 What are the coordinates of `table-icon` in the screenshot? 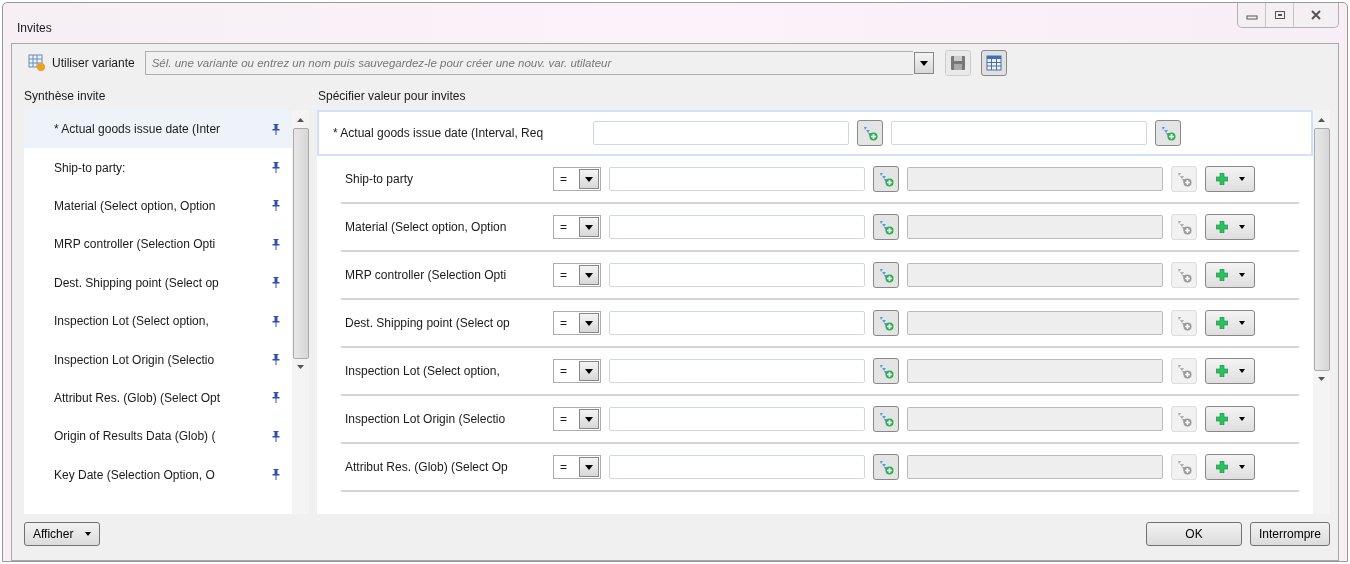 It's located at (993, 63).